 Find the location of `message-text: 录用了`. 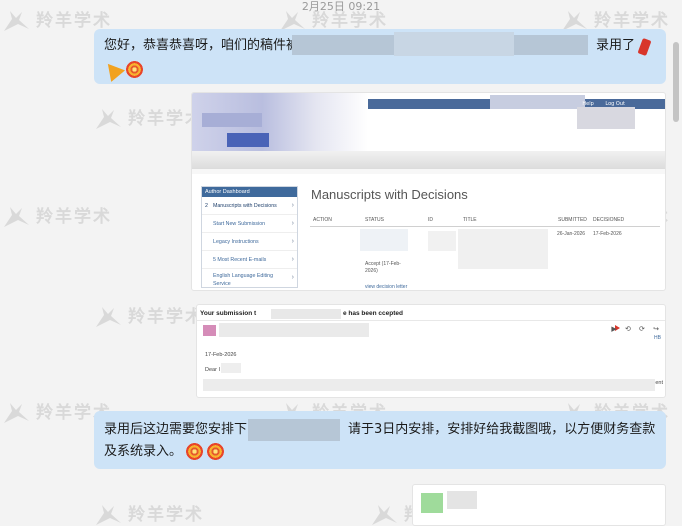

message-text: 录用了 is located at coordinates (616, 45).